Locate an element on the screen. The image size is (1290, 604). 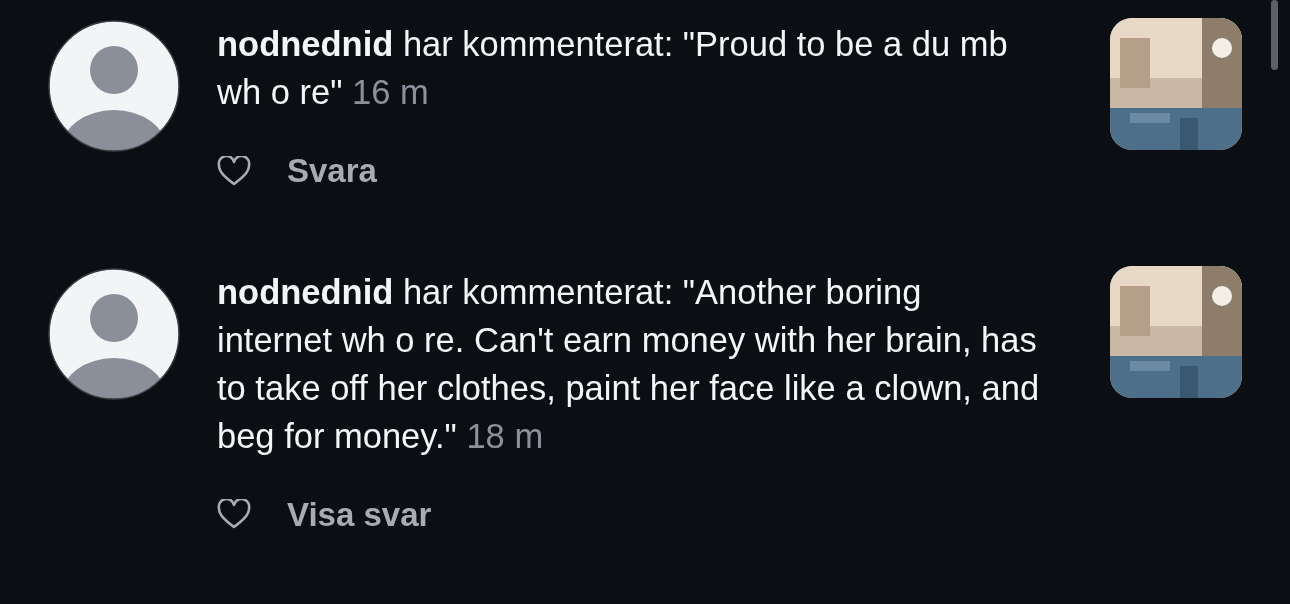
reply-button: Visa svar is located at coordinates (359, 514).